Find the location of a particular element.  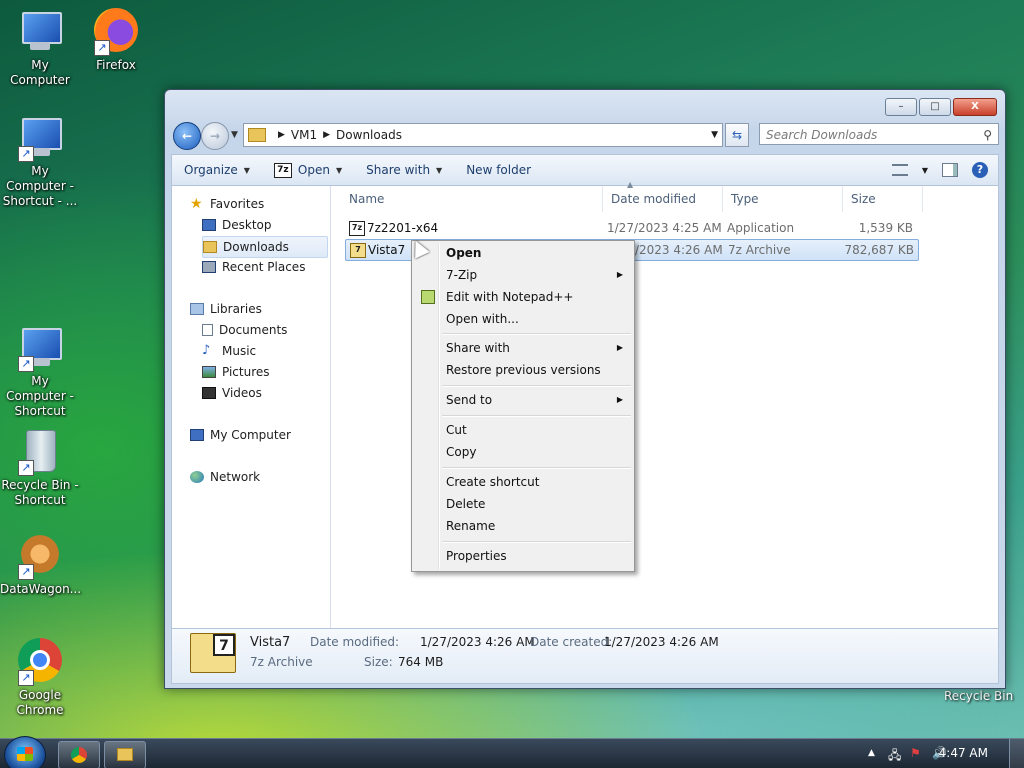

address-bar: ▶ VM1 ▶ Downloads ▼ is located at coordinates (483, 135).